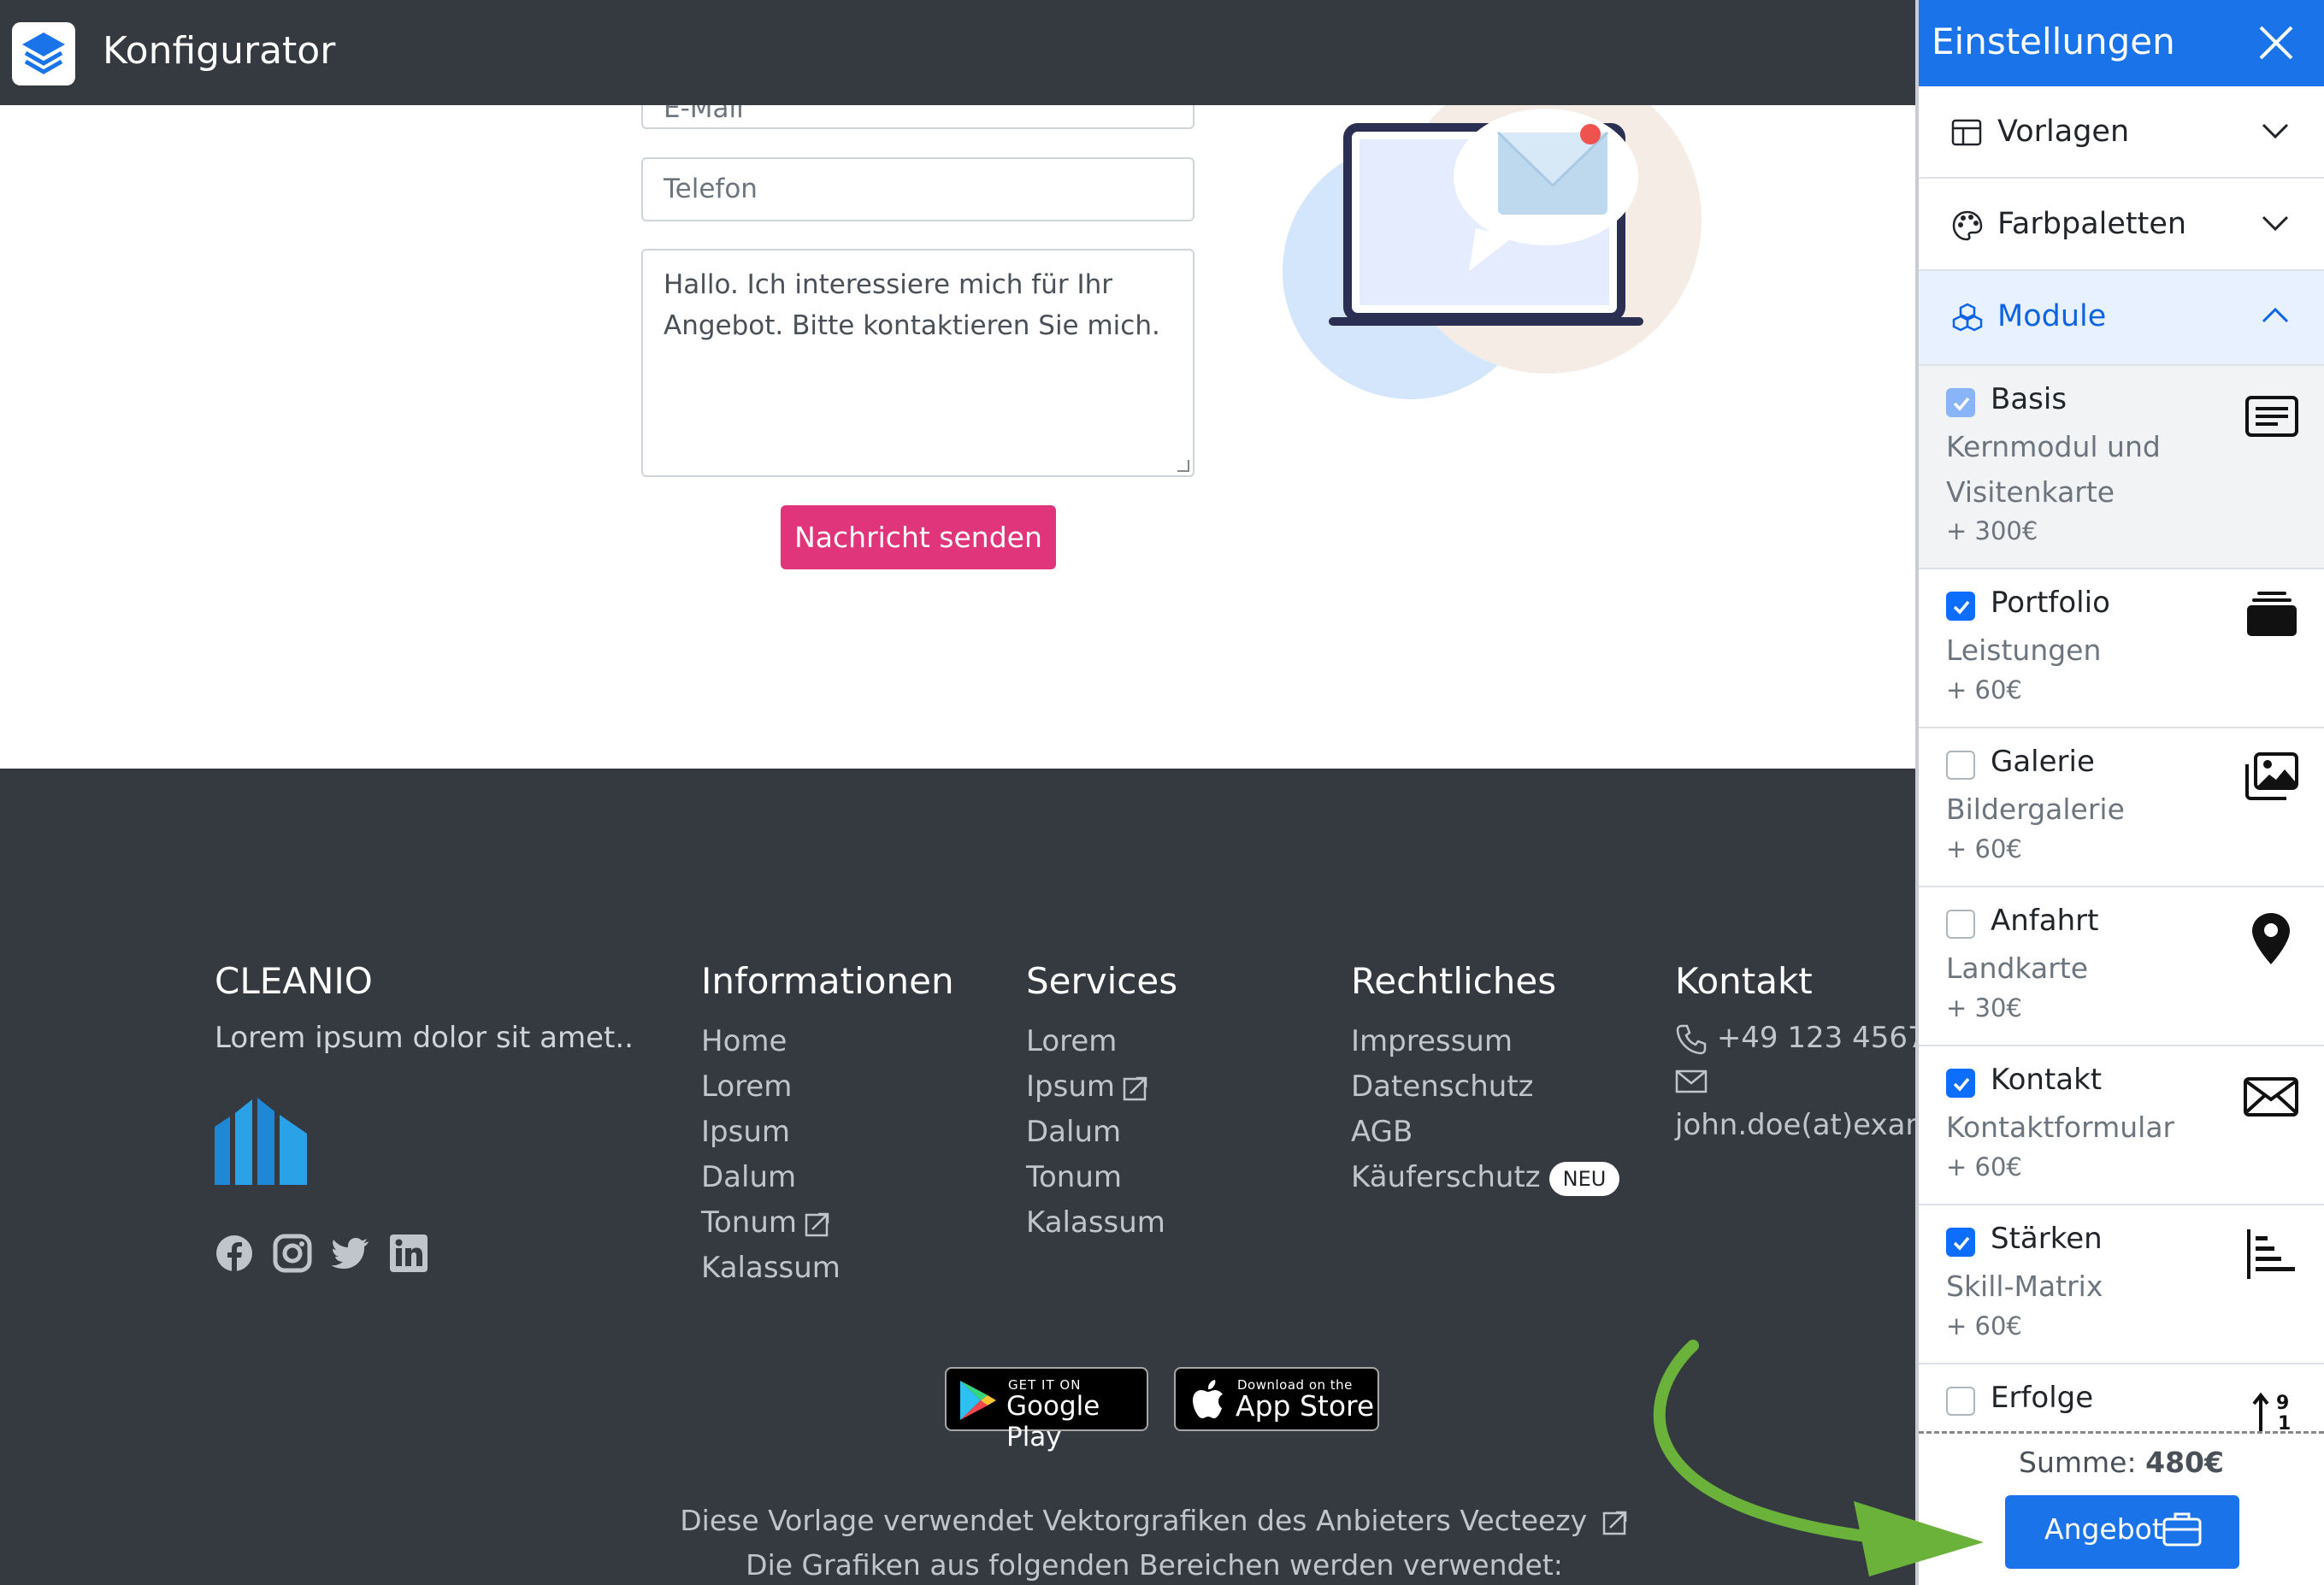 This screenshot has width=2324, height=1585. Describe the element at coordinates (292, 1253) in the screenshot. I see `instagram-icon` at that location.